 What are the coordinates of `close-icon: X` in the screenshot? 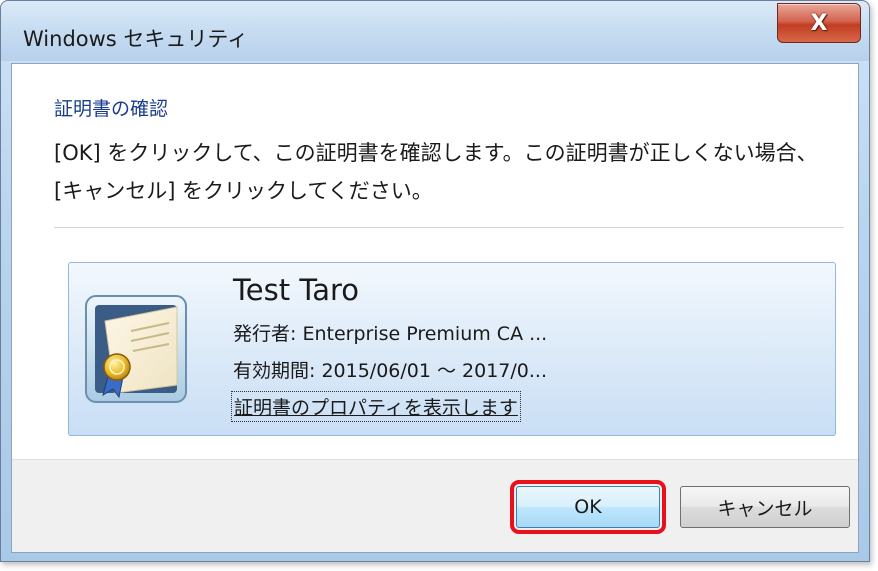 It's located at (819, 23).